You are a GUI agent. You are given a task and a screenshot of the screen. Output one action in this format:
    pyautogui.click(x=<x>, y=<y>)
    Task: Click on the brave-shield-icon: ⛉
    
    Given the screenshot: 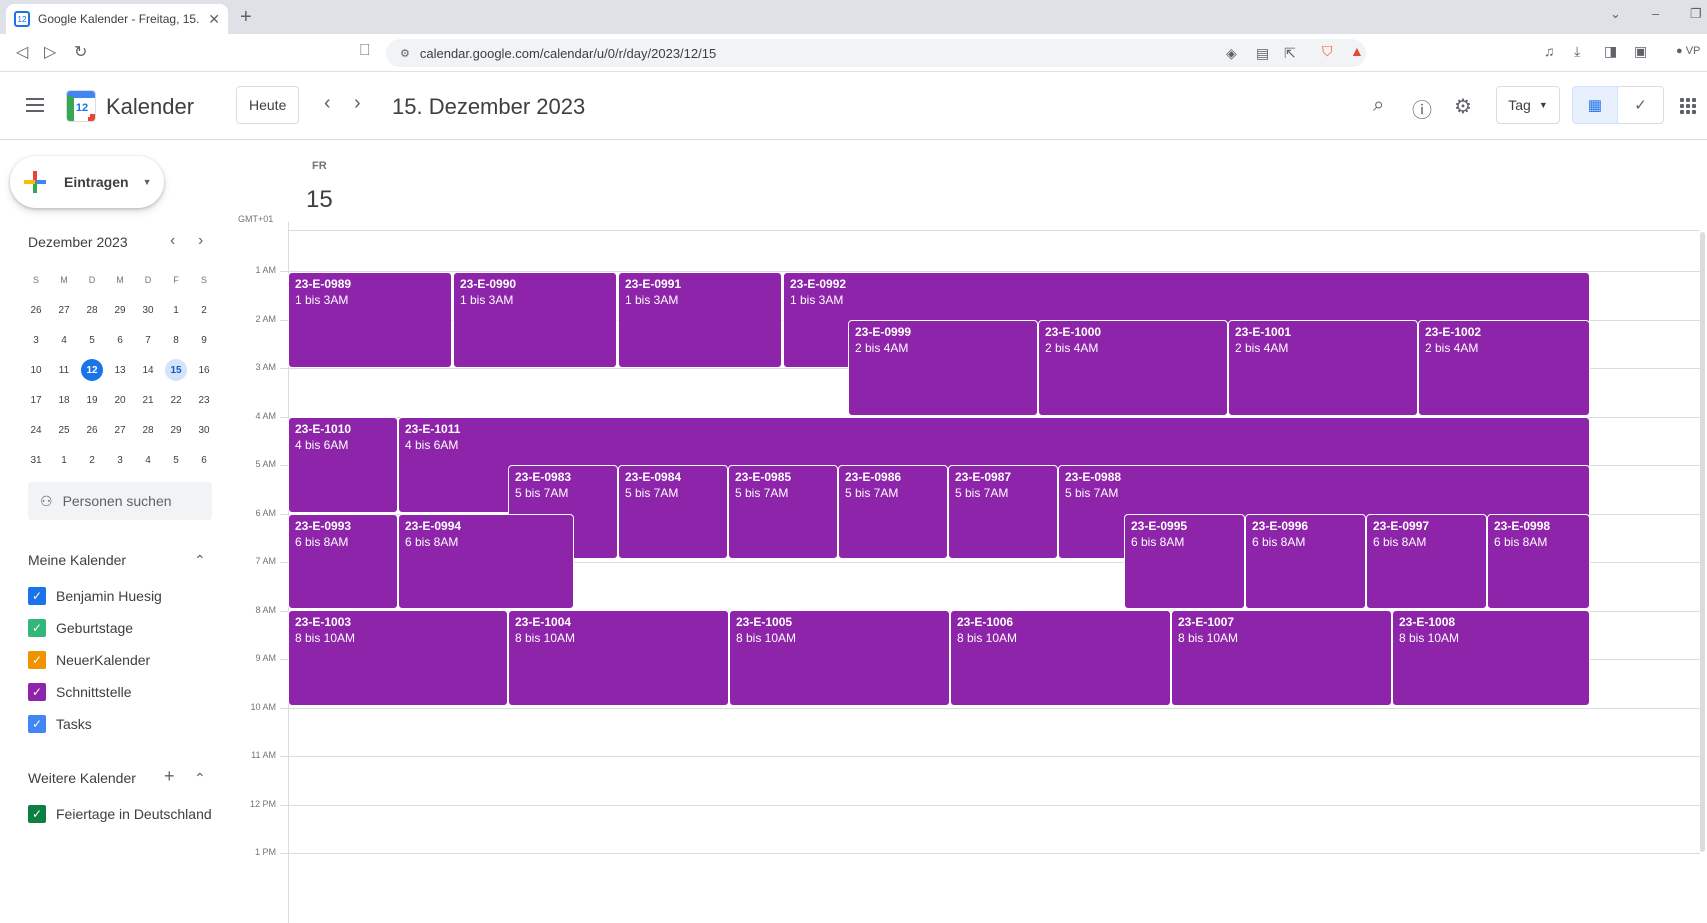 What is the action you would take?
    pyautogui.click(x=1327, y=51)
    